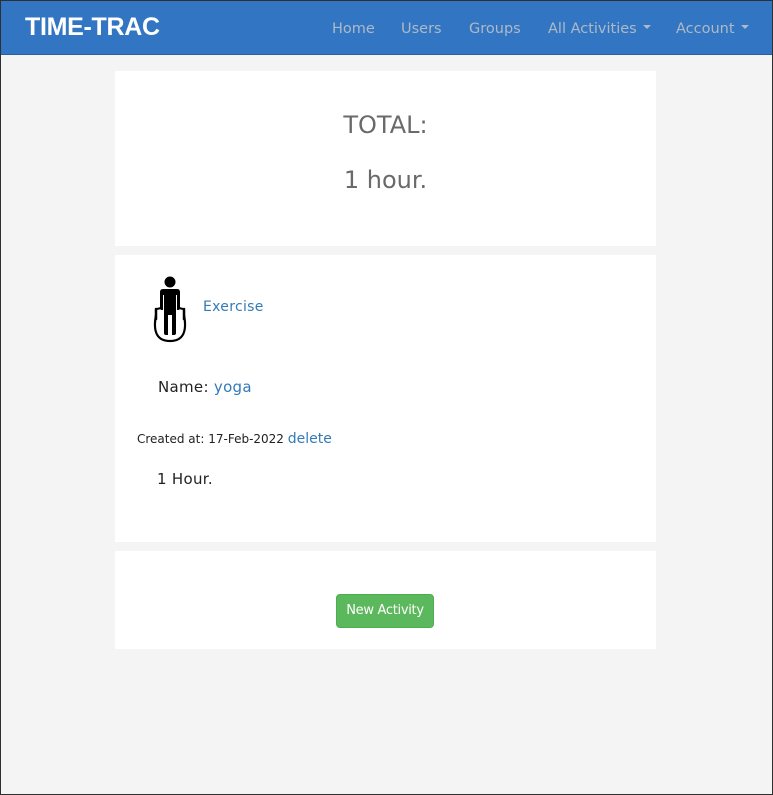 The image size is (773, 795). What do you see at coordinates (592, 29) in the screenshot?
I see `nav-all-activities-label: All Activities` at bounding box center [592, 29].